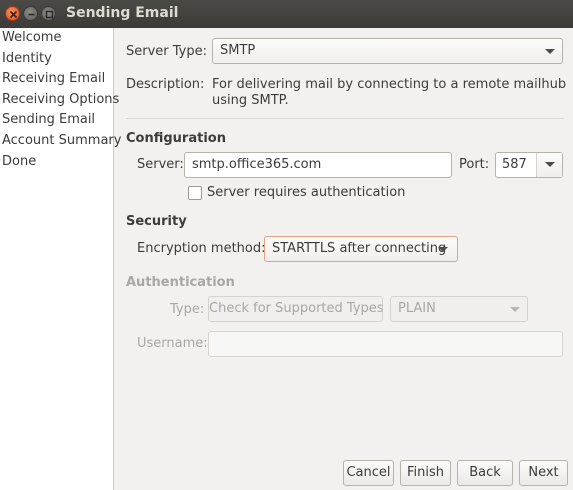  What do you see at coordinates (250, 100) in the screenshot?
I see `description-line-2: using SMTP.` at bounding box center [250, 100].